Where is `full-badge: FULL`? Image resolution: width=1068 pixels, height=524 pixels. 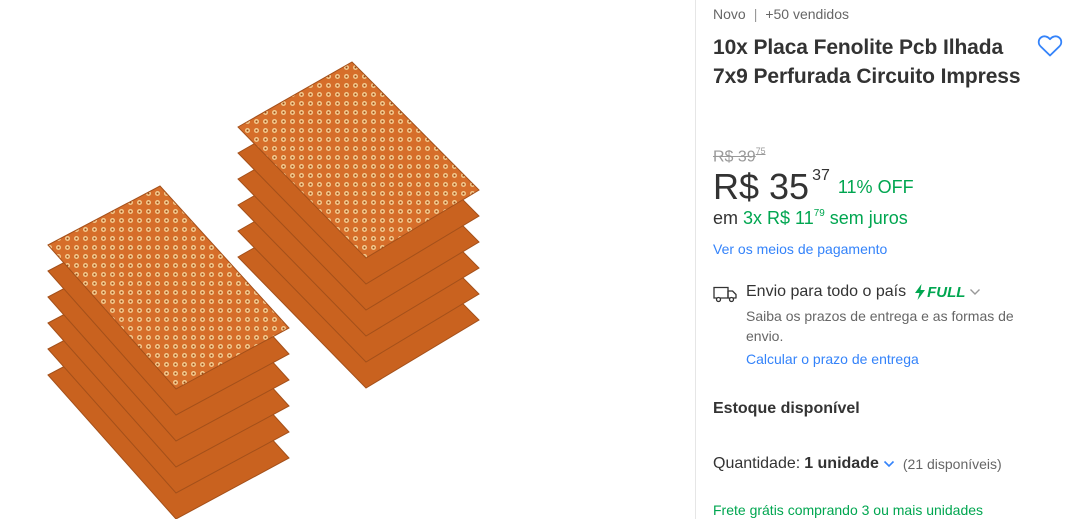
full-badge: FULL is located at coordinates (948, 292).